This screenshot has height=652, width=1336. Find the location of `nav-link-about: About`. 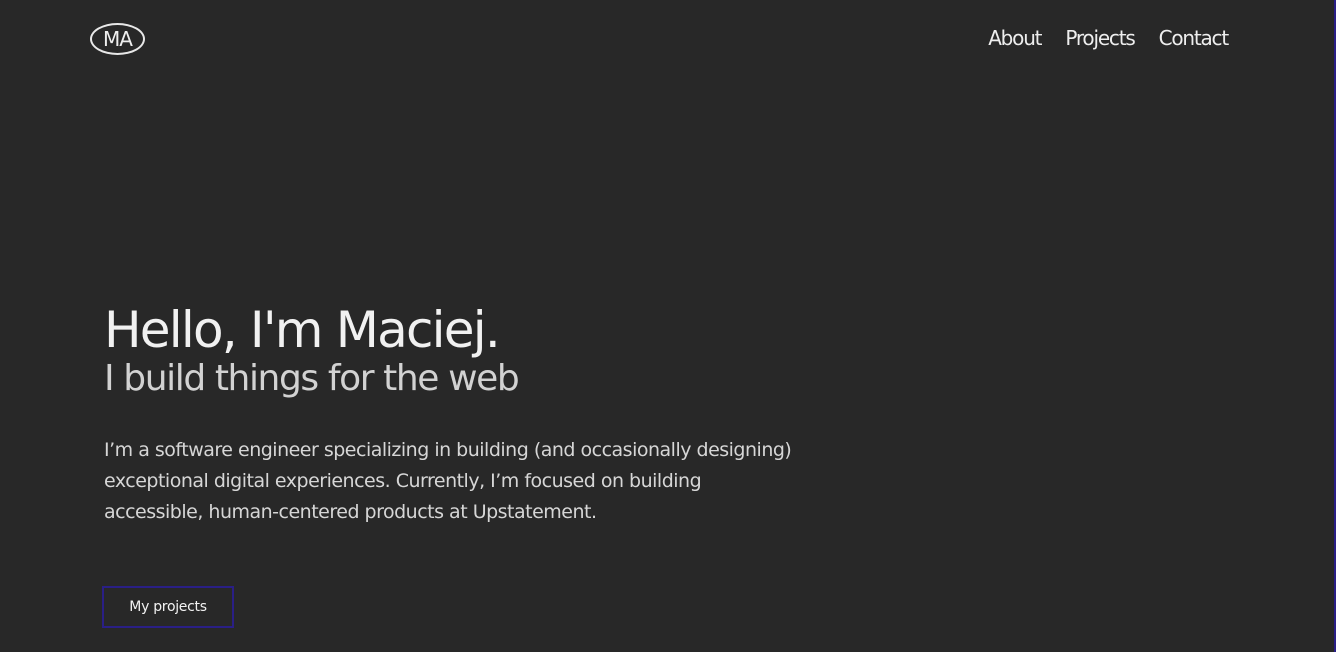

nav-link-about: About is located at coordinates (1015, 38).